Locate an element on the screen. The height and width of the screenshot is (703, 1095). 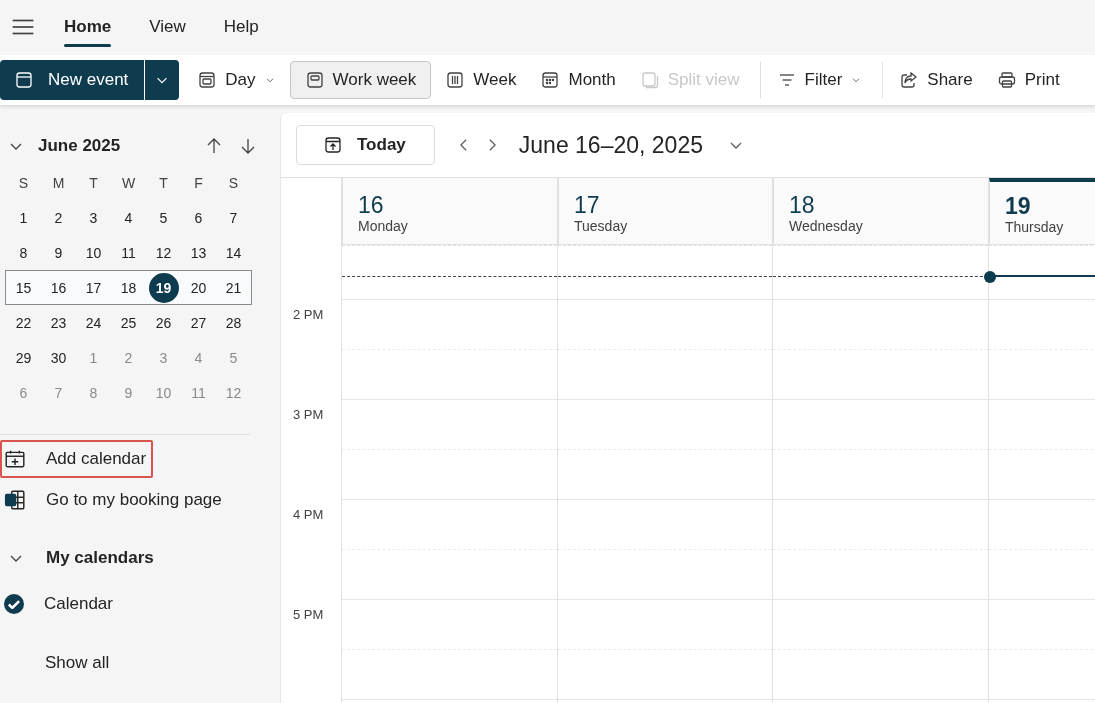
new-event-button: New event is located at coordinates (73, 80).